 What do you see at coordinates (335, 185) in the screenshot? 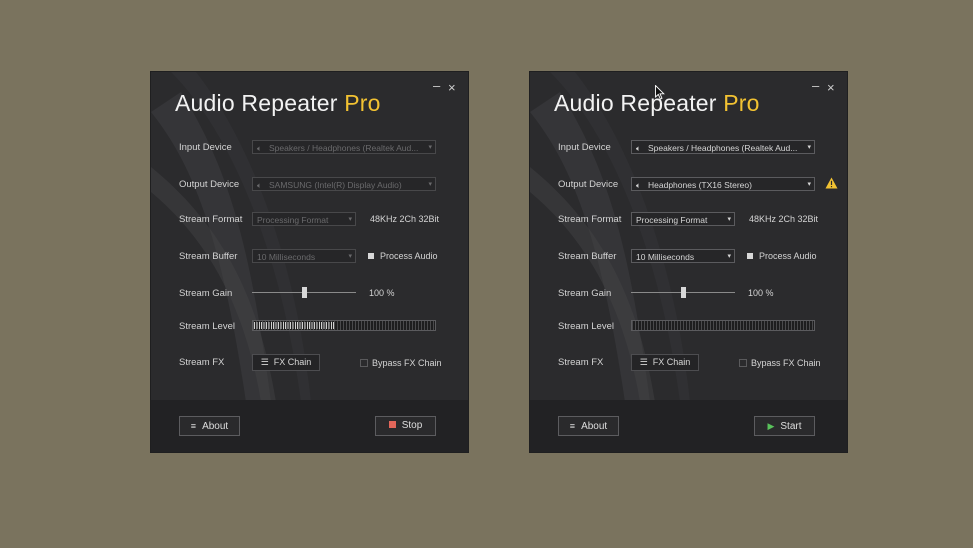
I see `output-device-value: SAMSUNG (Intel(R) Display Audio)` at bounding box center [335, 185].